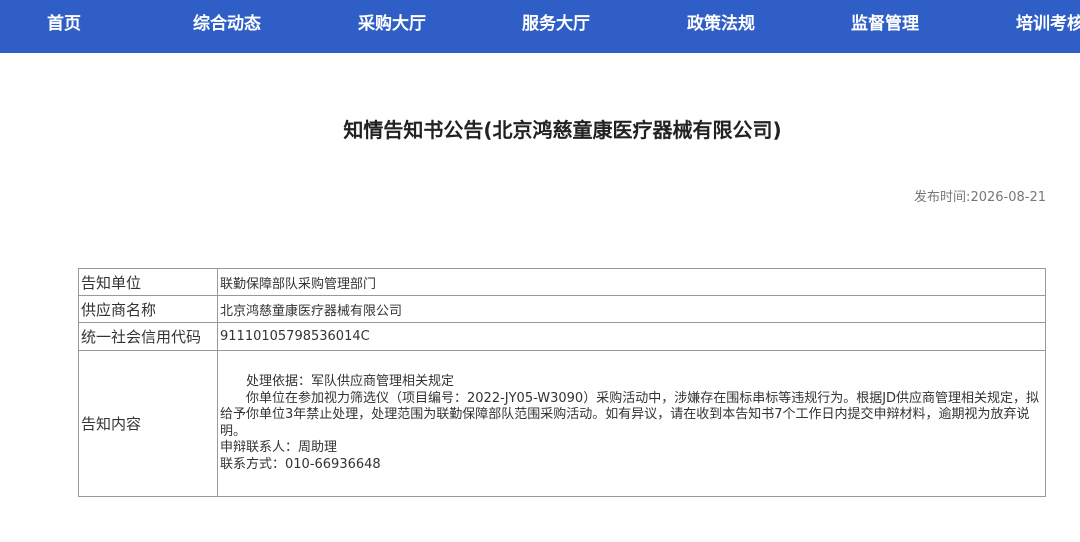  I want to click on notice-basis: 处理依据：军队供应商管理相关规定, so click(350, 381).